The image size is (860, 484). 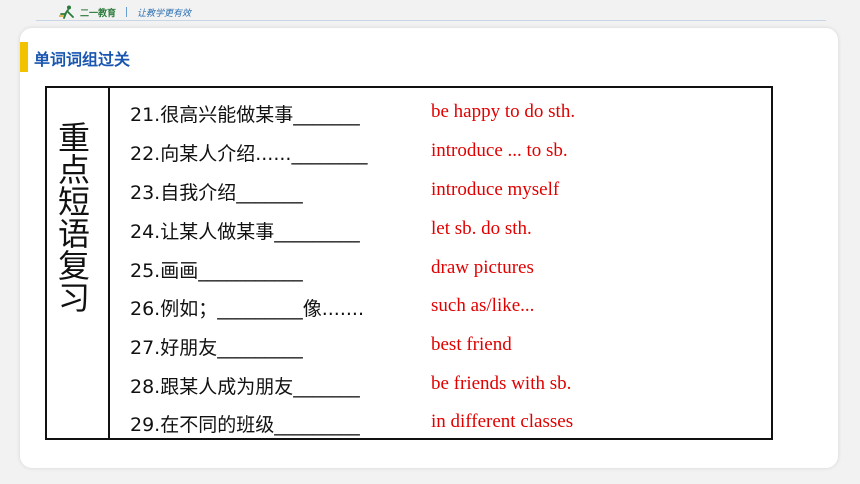 I want to click on phrase-chinese: 24.让某人做某事_________, so click(x=245, y=232).